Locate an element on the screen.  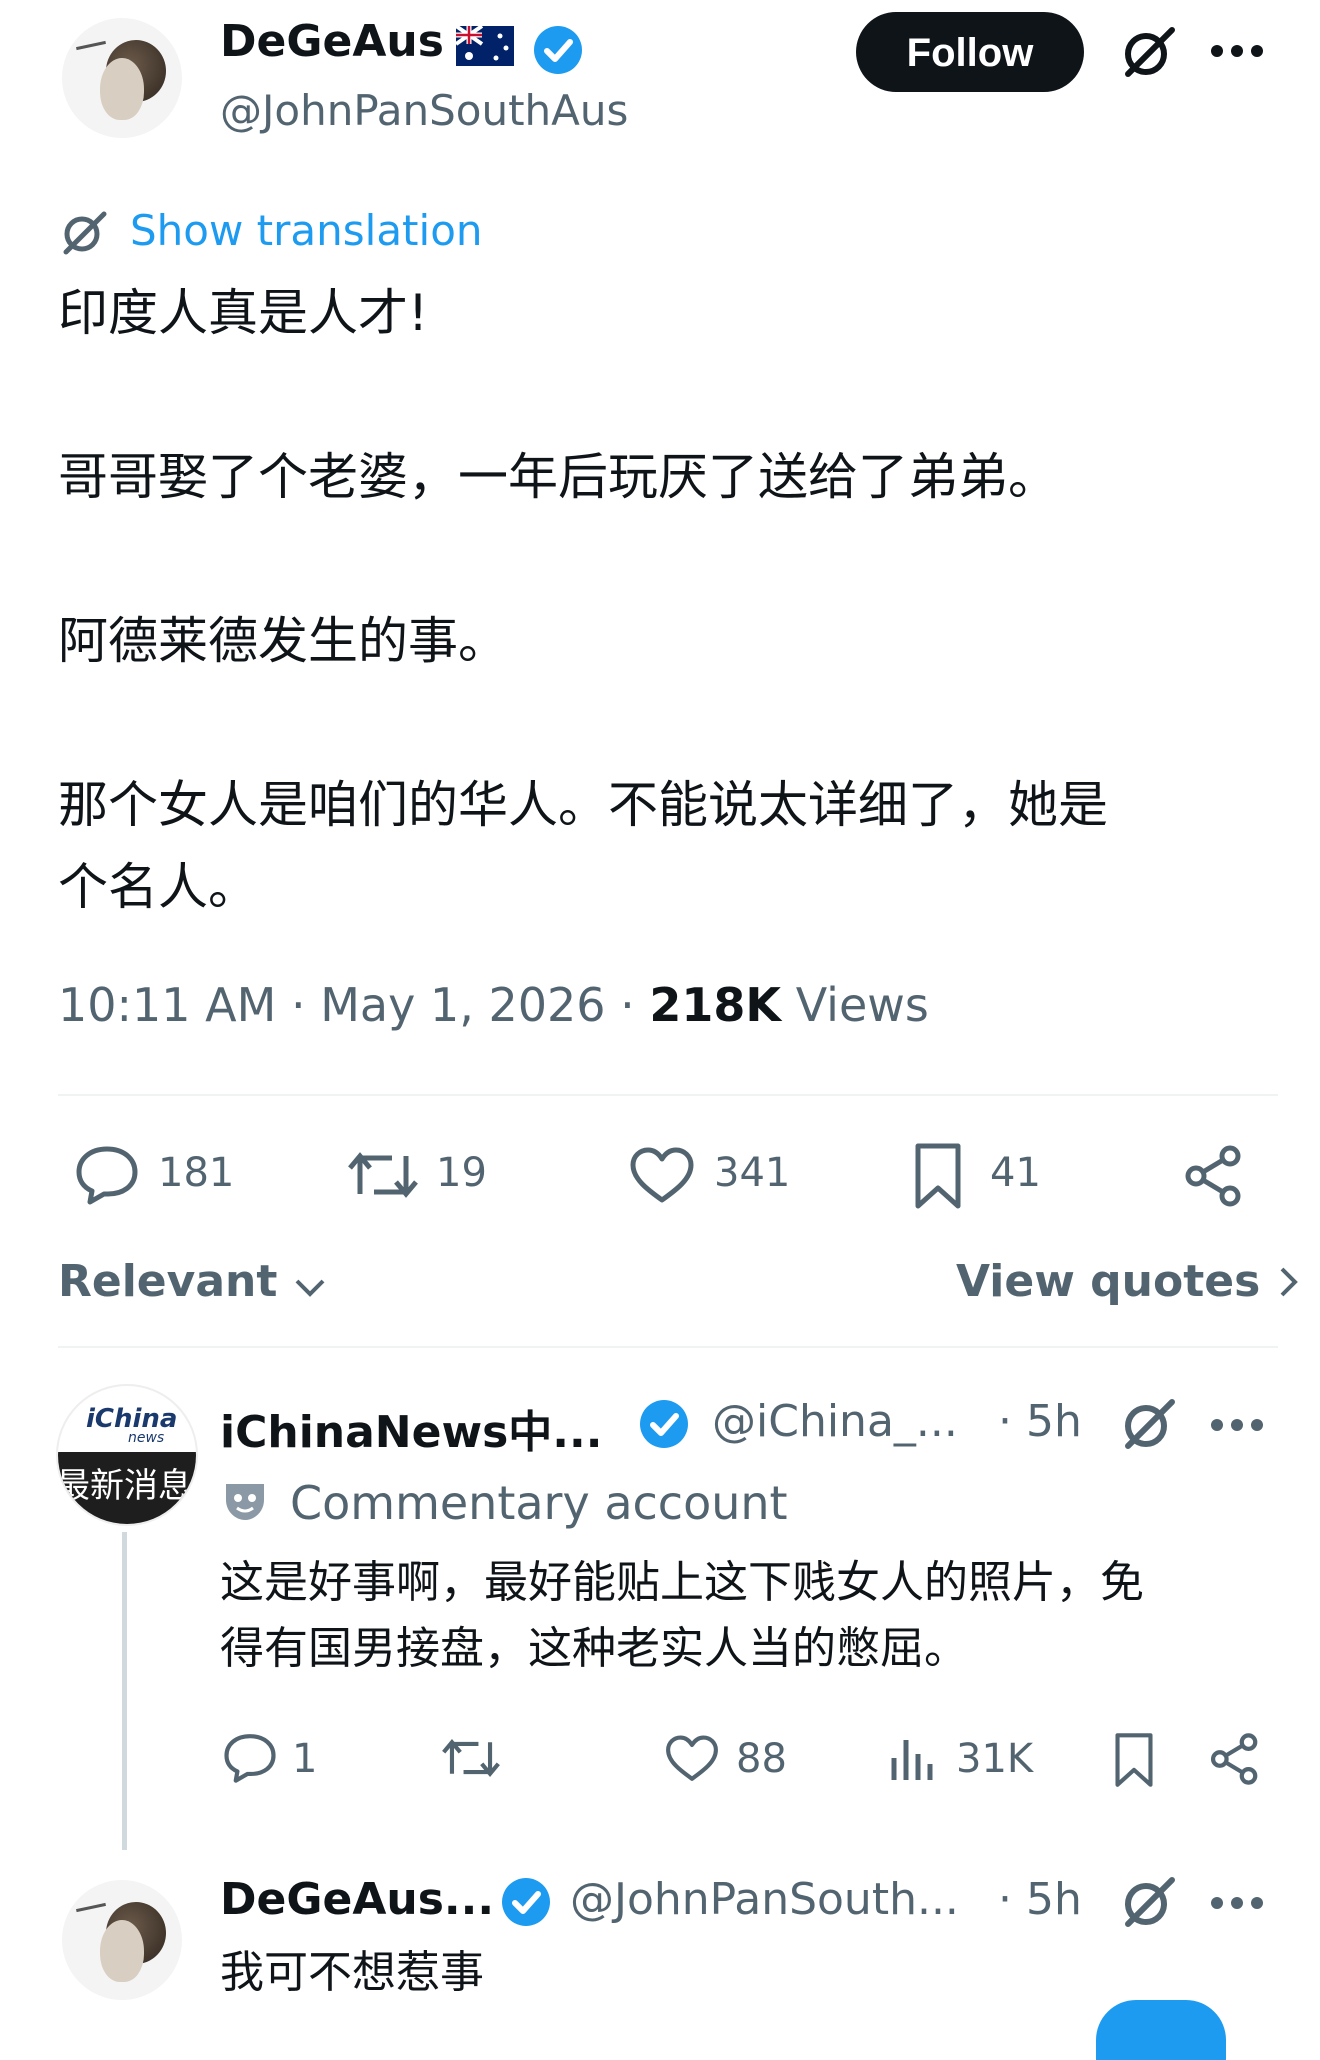
bookmark-count: 41 is located at coordinates (1015, 1173).